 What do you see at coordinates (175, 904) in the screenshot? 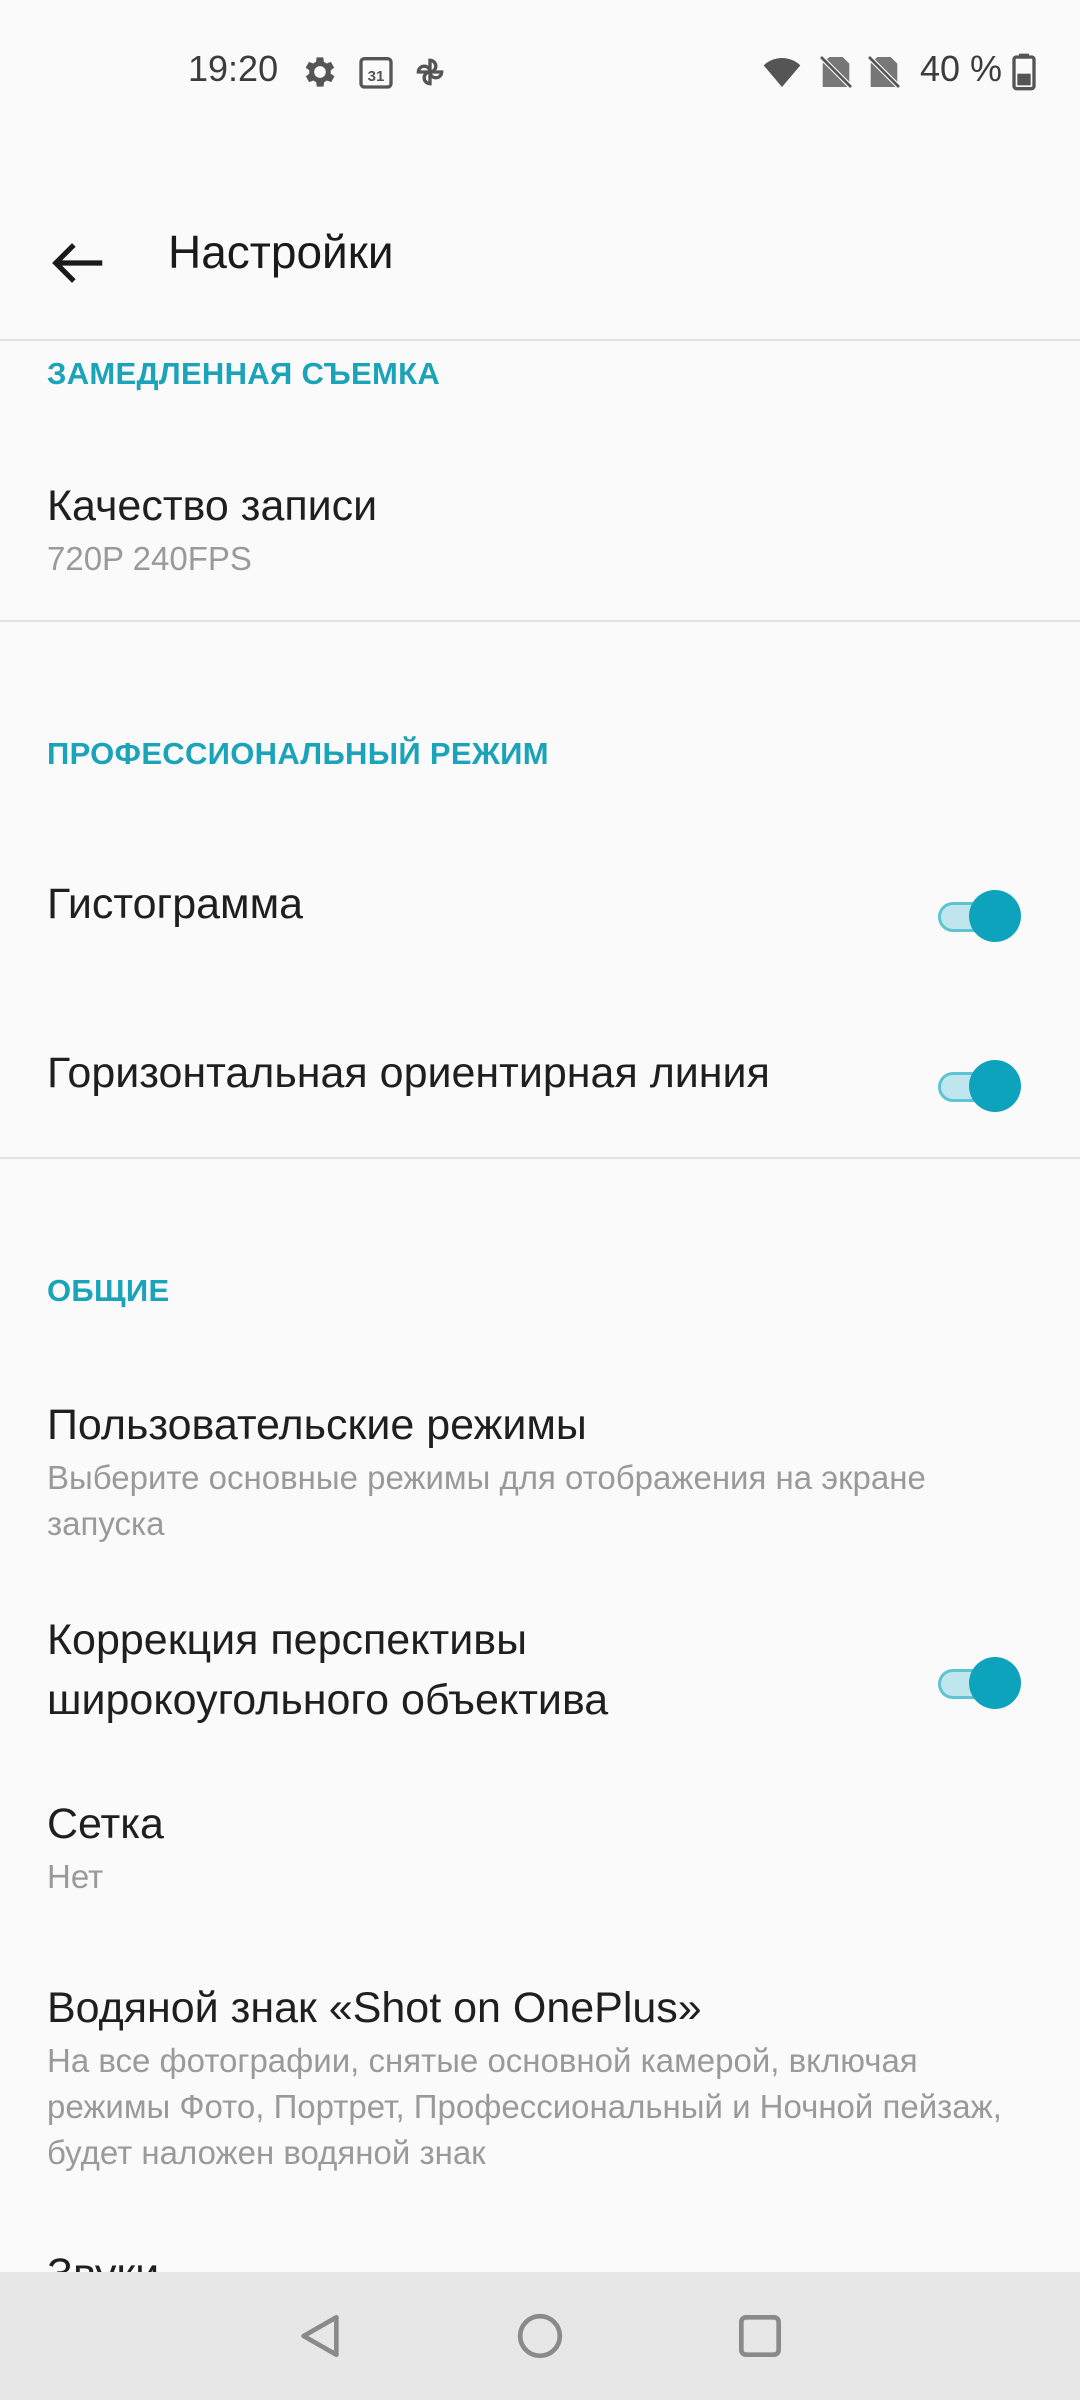
I see `setting-title: Гистограмма` at bounding box center [175, 904].